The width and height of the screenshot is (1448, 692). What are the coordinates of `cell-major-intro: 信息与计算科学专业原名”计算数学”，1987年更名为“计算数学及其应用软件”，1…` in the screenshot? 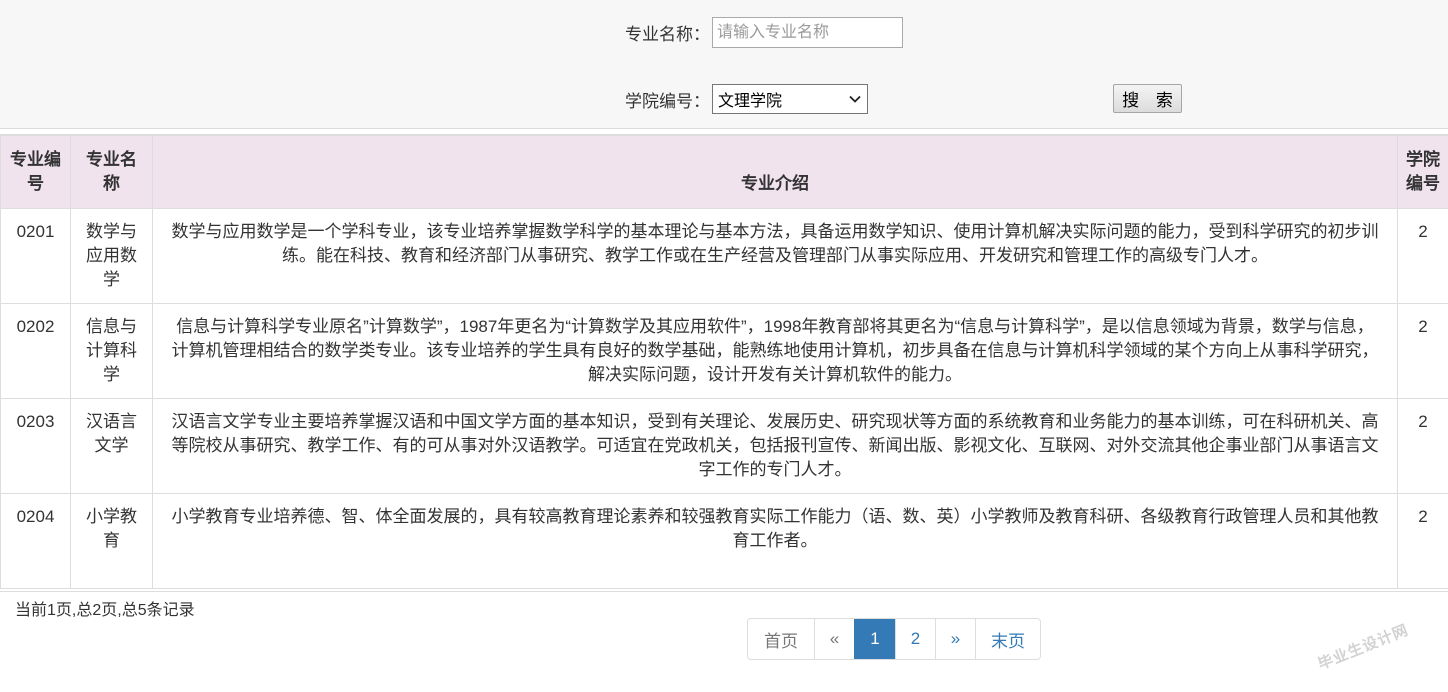 It's located at (775, 351).